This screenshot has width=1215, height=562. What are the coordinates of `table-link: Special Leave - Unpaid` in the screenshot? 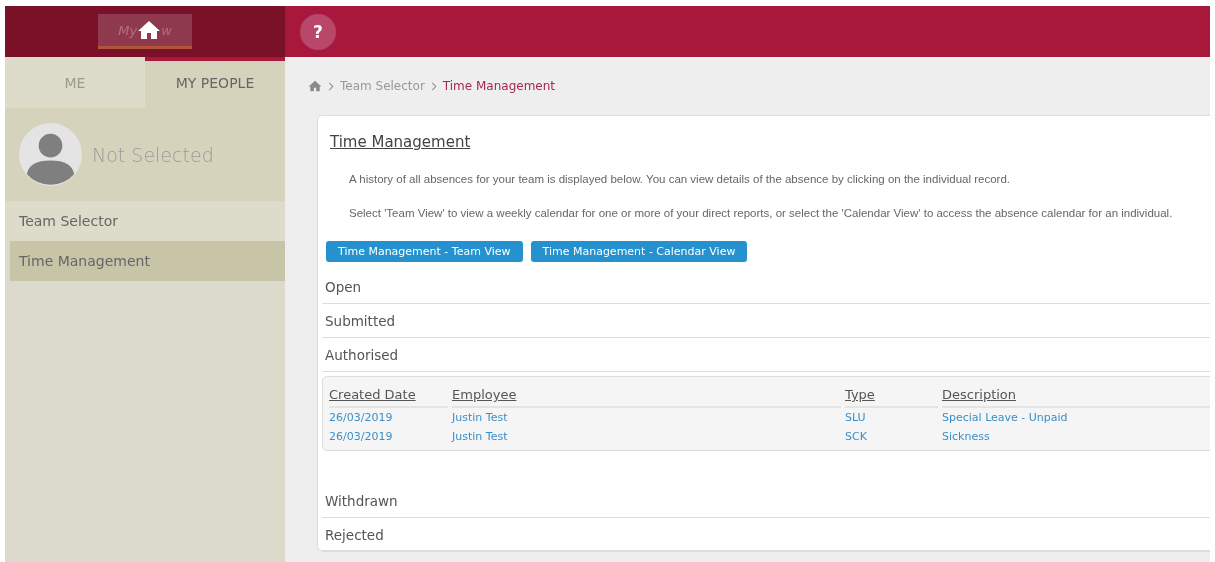 It's located at (1076, 417).